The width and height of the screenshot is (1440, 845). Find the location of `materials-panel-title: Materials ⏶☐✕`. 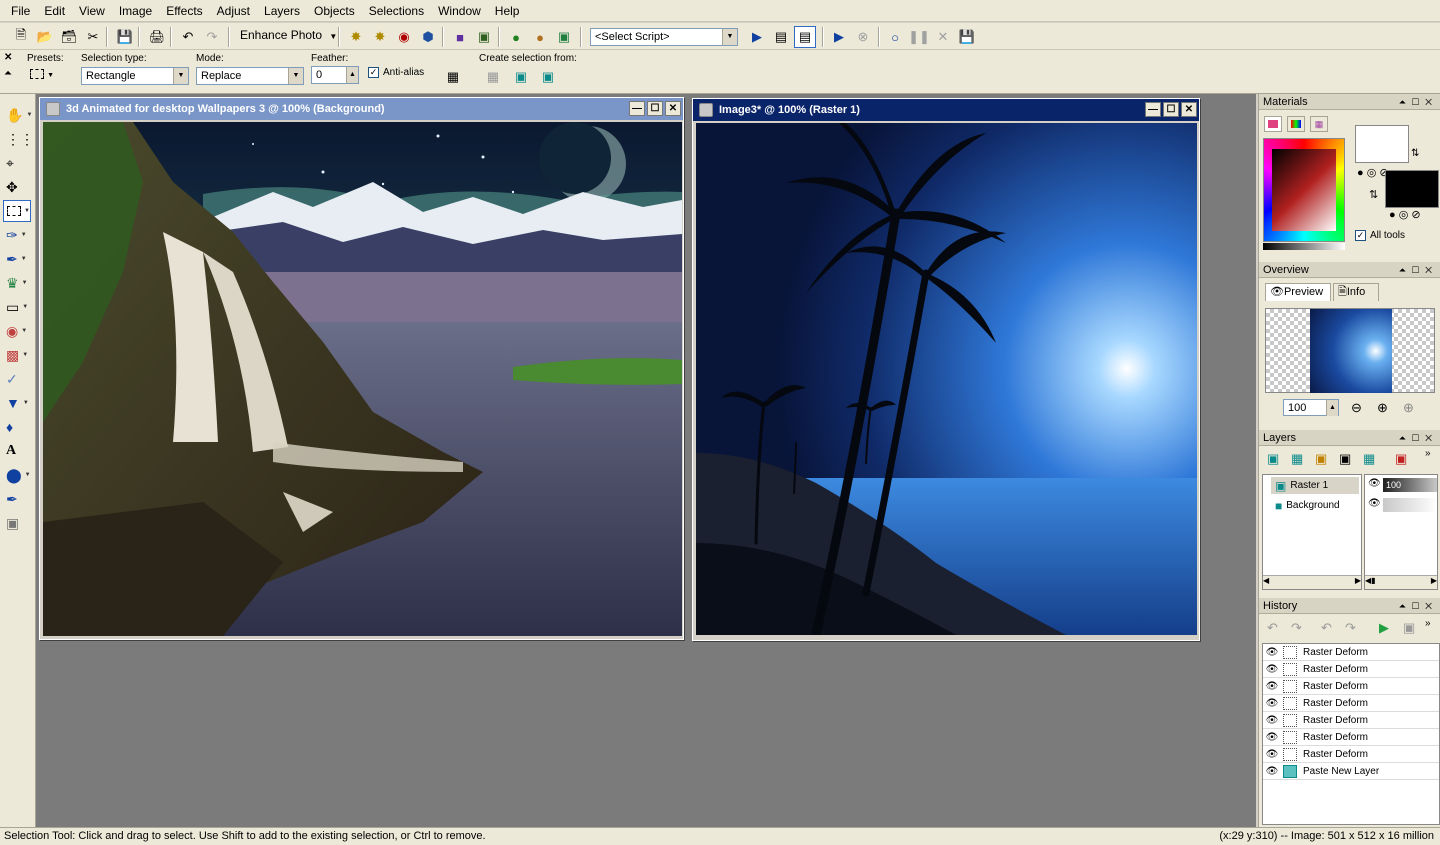

materials-panel-title: Materials ⏶☐✕ is located at coordinates (1349, 102).